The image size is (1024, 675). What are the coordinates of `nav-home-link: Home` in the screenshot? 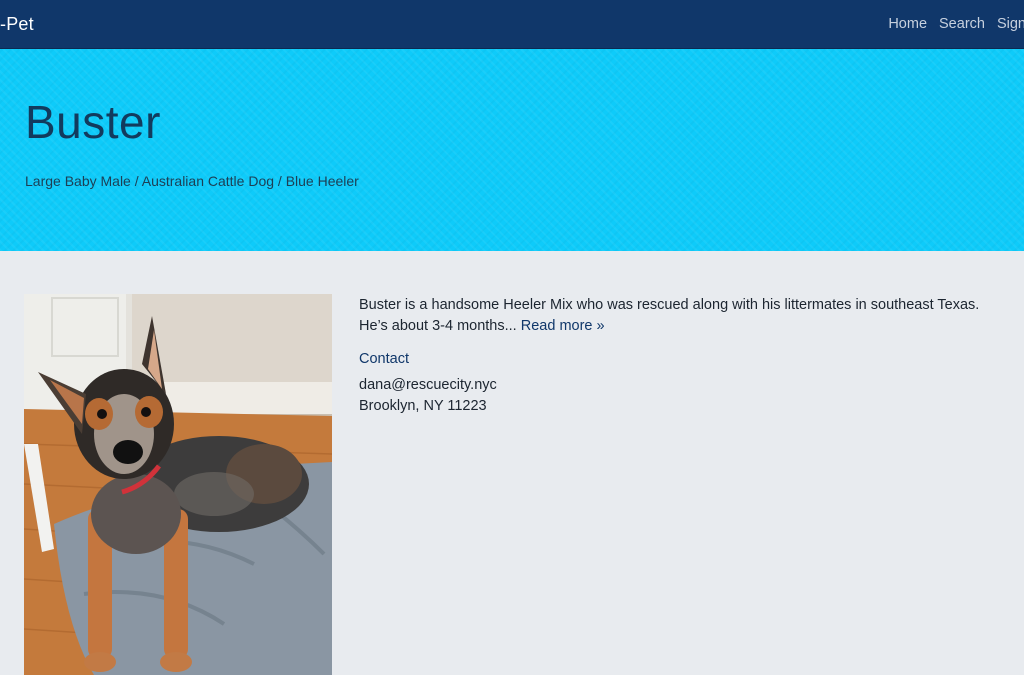 It's located at (907, 24).